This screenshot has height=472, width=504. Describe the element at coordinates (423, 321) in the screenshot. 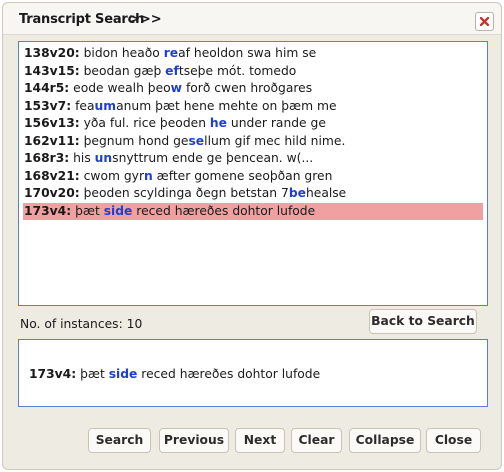

I see `back-to-search-button: Back to Search` at that location.